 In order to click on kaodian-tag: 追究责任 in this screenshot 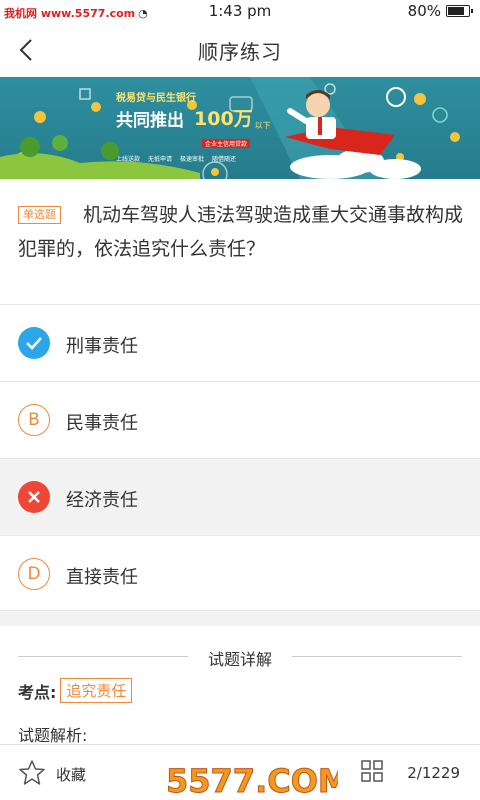, I will do `click(96, 690)`.